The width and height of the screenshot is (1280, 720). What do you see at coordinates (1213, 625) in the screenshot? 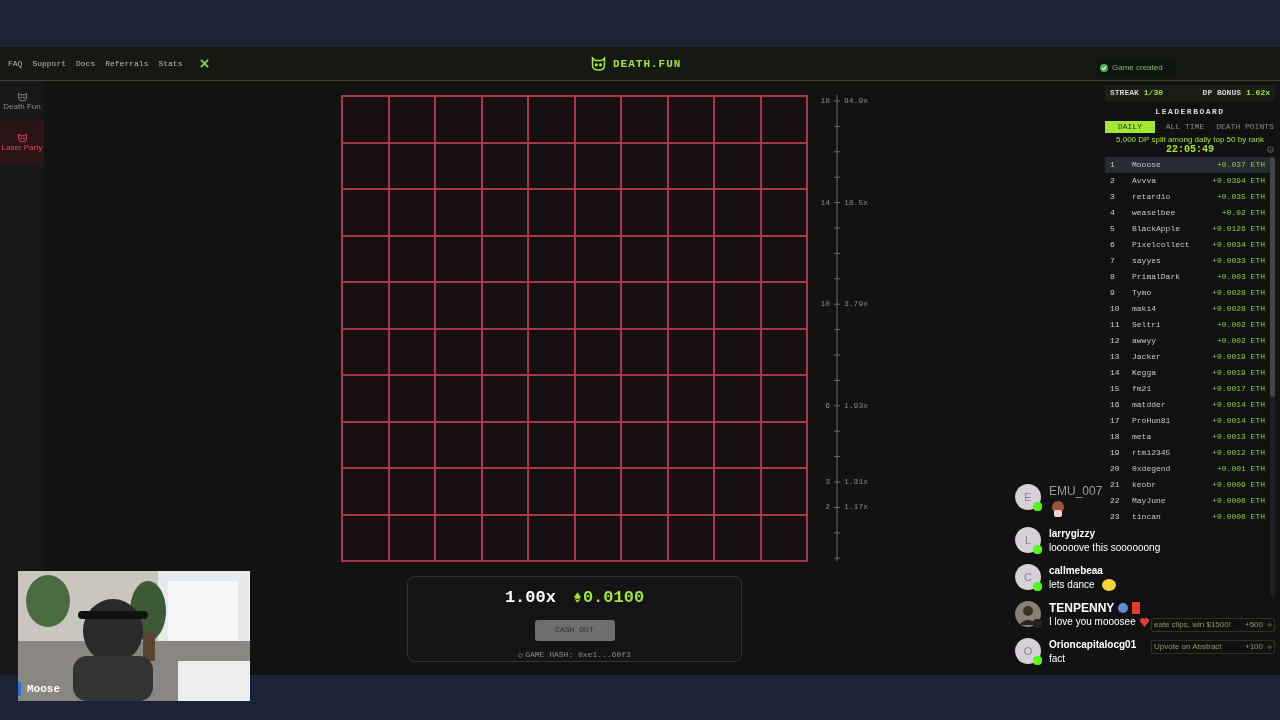
I see `quest-row: eate clips, win $1500! +500` at bounding box center [1213, 625].